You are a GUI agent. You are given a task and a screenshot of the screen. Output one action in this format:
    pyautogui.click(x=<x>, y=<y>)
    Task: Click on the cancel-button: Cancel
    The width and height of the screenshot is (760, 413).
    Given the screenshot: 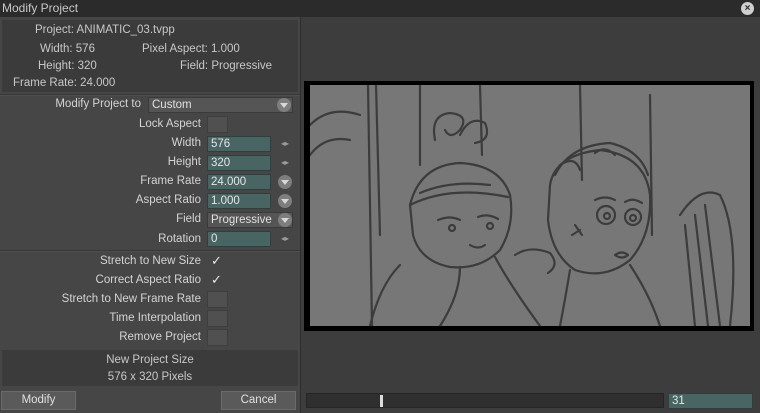 What is the action you would take?
    pyautogui.click(x=258, y=400)
    